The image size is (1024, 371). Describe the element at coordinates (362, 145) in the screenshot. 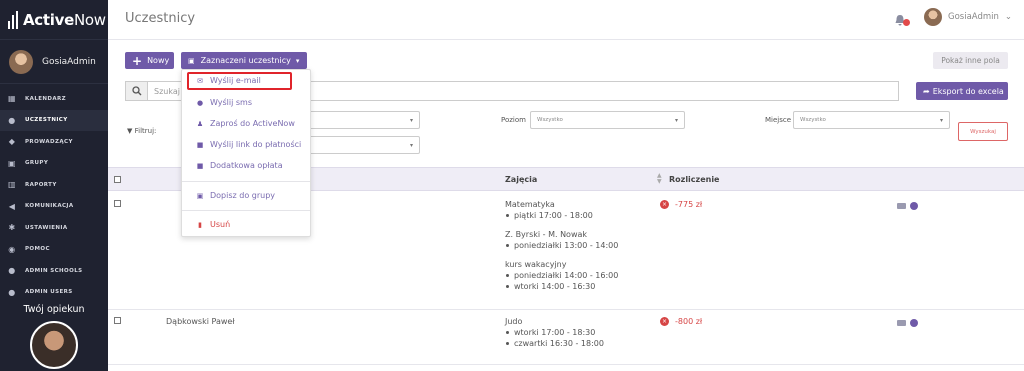

I see `filter-select-2: ▾` at that location.